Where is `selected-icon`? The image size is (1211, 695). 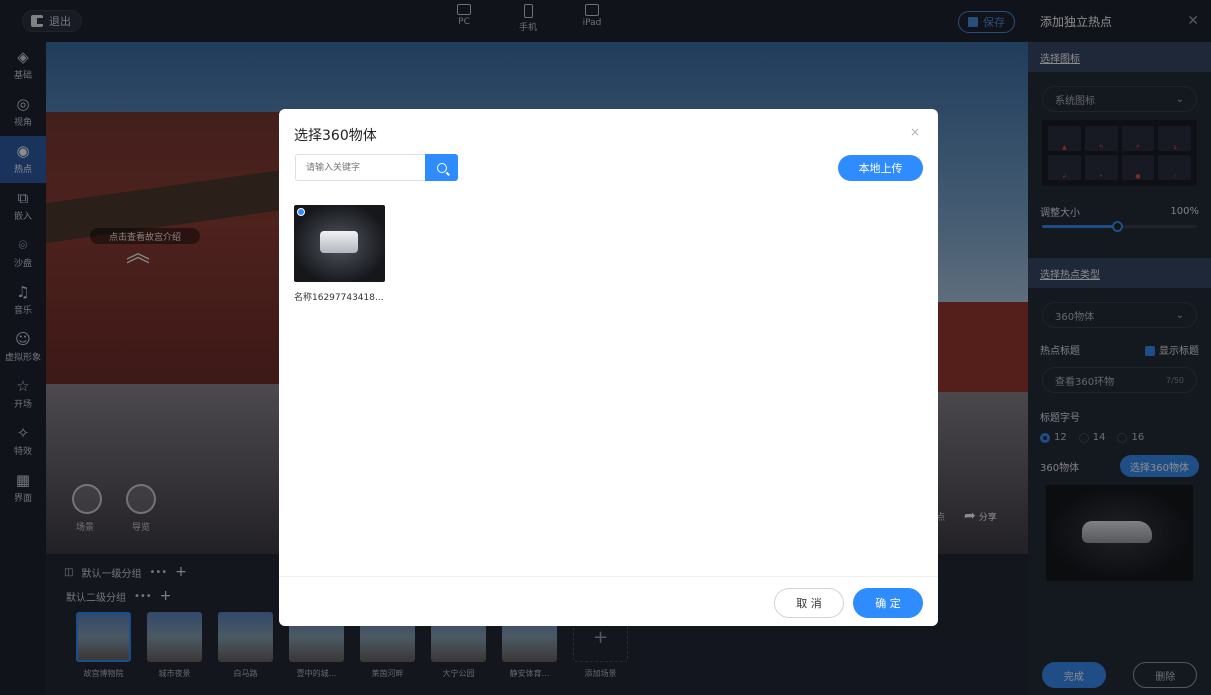 selected-icon is located at coordinates (301, 212).